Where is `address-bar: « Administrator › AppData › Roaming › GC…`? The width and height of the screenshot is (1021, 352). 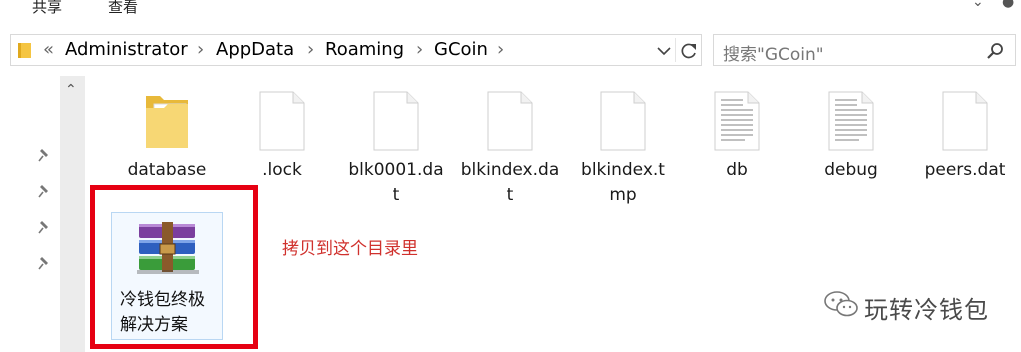 address-bar: « Administrator › AppData › Roaming › GC… is located at coordinates (356, 50).